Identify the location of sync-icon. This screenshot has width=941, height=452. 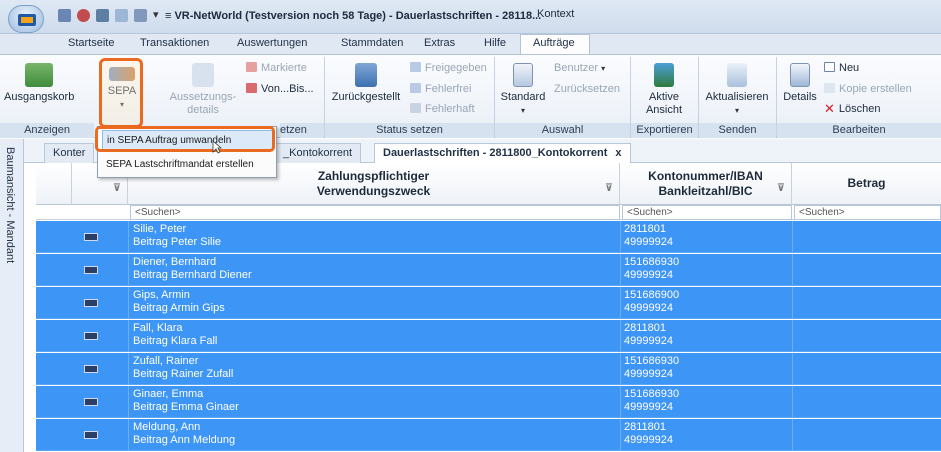
(83, 15).